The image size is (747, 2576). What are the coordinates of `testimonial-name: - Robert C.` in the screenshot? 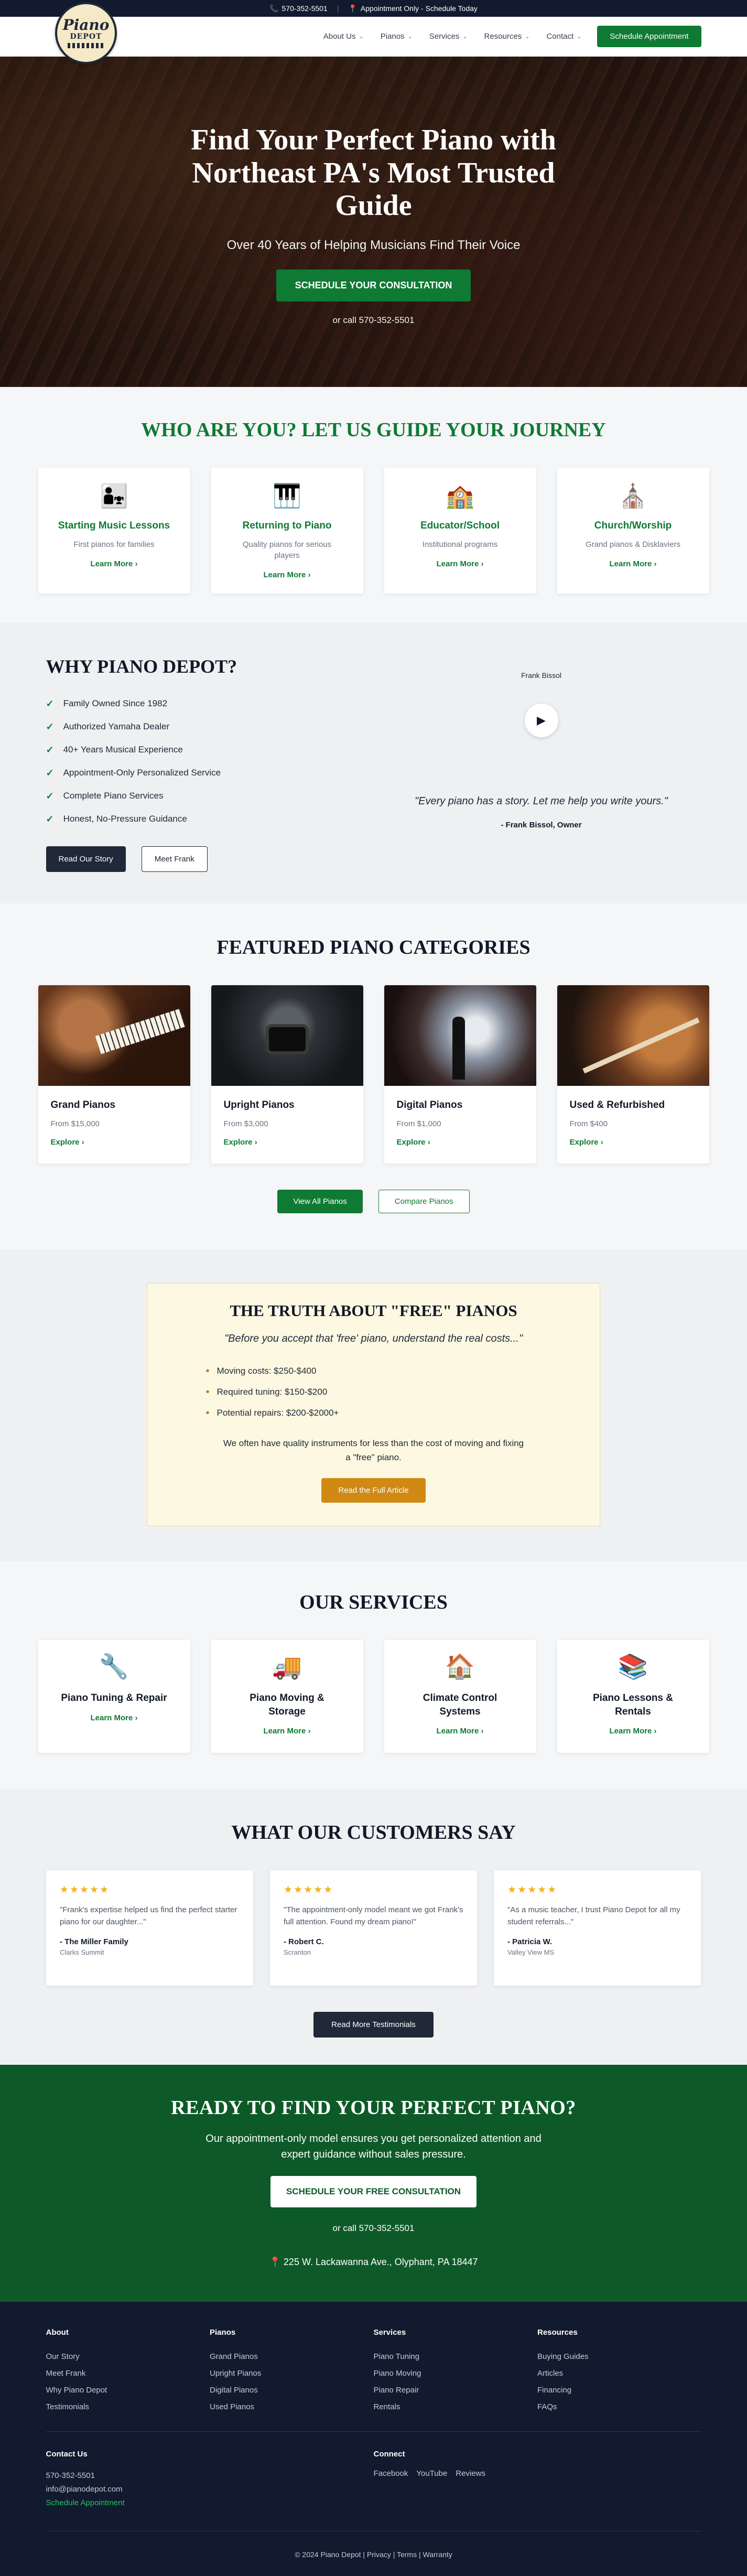 It's located at (304, 1941).